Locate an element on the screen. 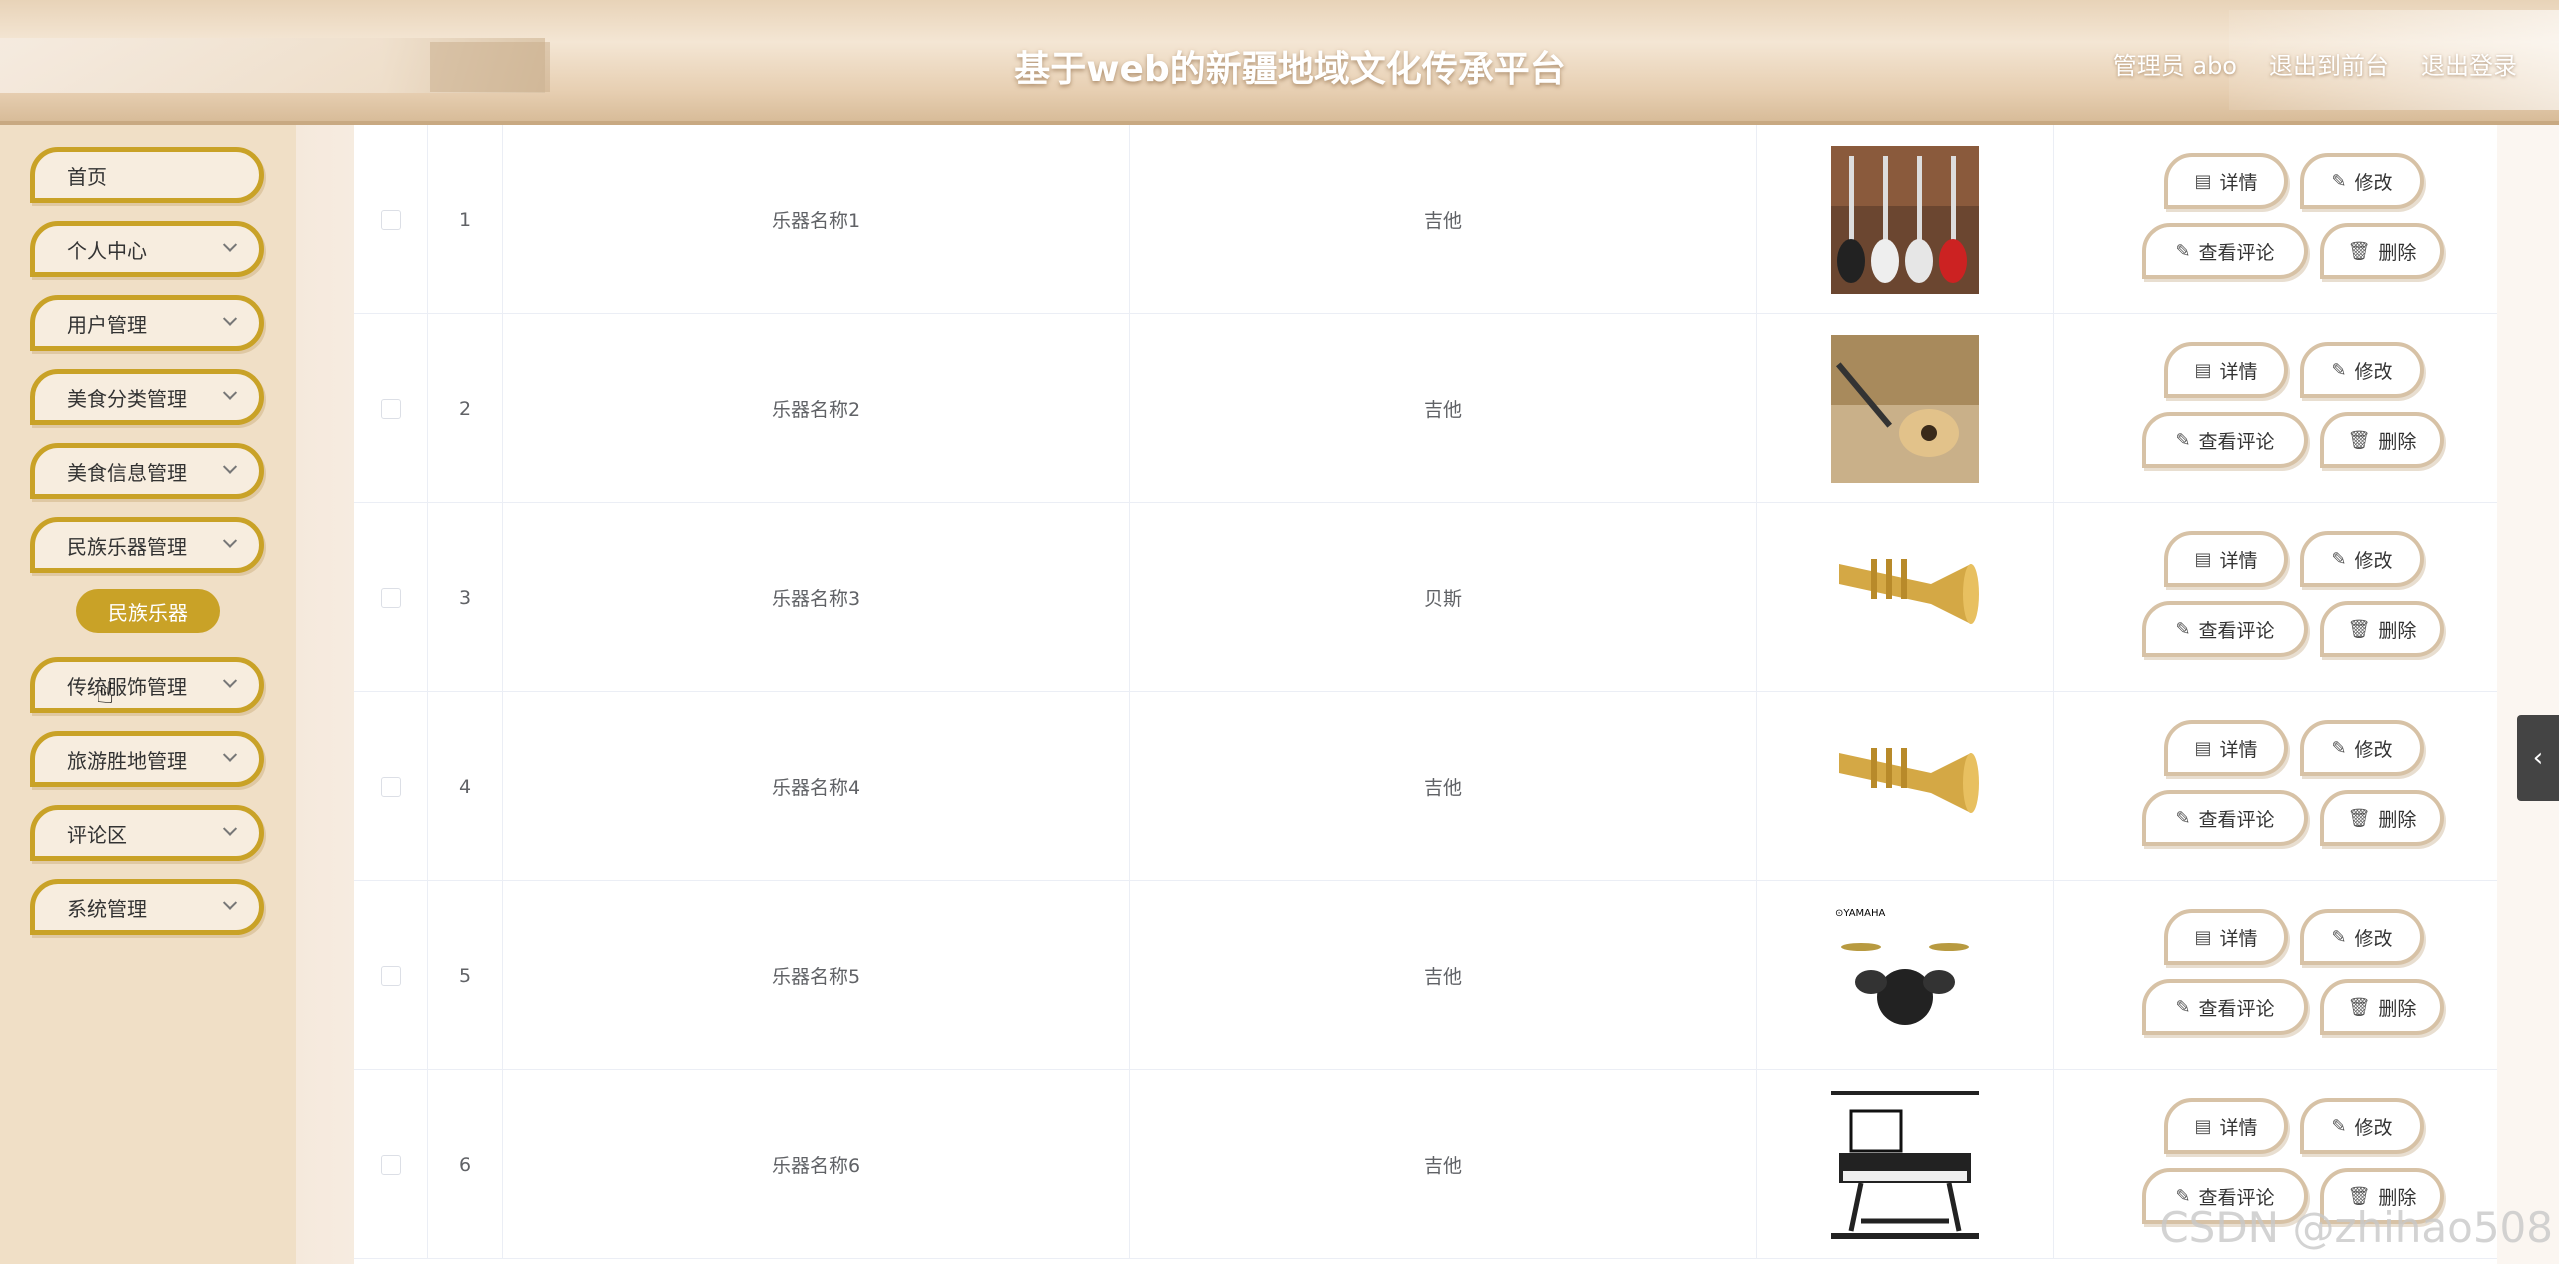 The width and height of the screenshot is (2559, 1264). instrument-name: 乐器名称6 is located at coordinates (816, 1164).